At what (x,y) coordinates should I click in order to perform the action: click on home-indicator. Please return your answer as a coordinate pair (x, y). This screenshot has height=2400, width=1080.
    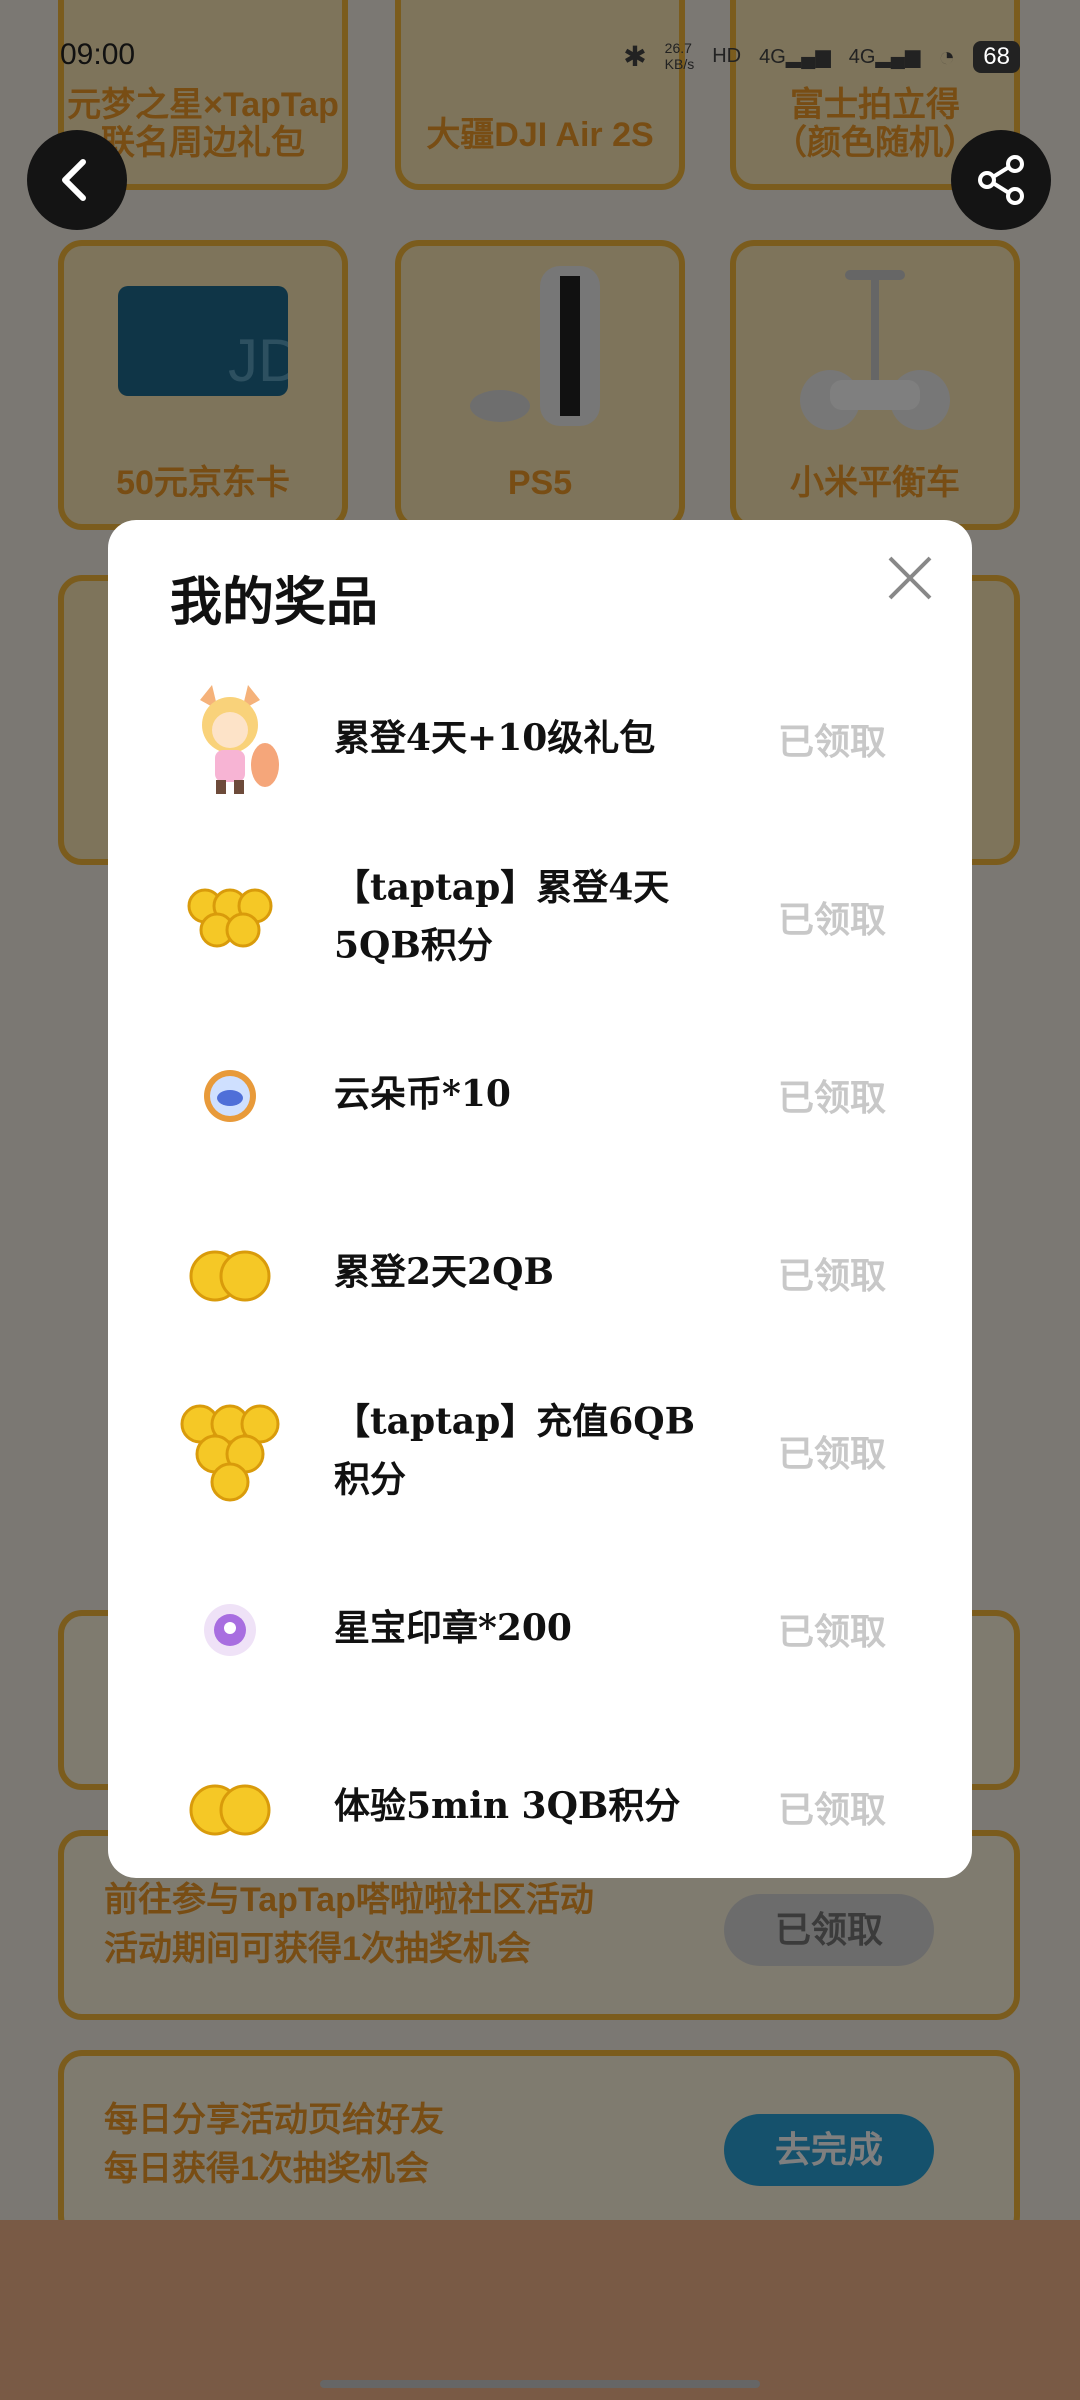
    Looking at the image, I should click on (540, 2384).